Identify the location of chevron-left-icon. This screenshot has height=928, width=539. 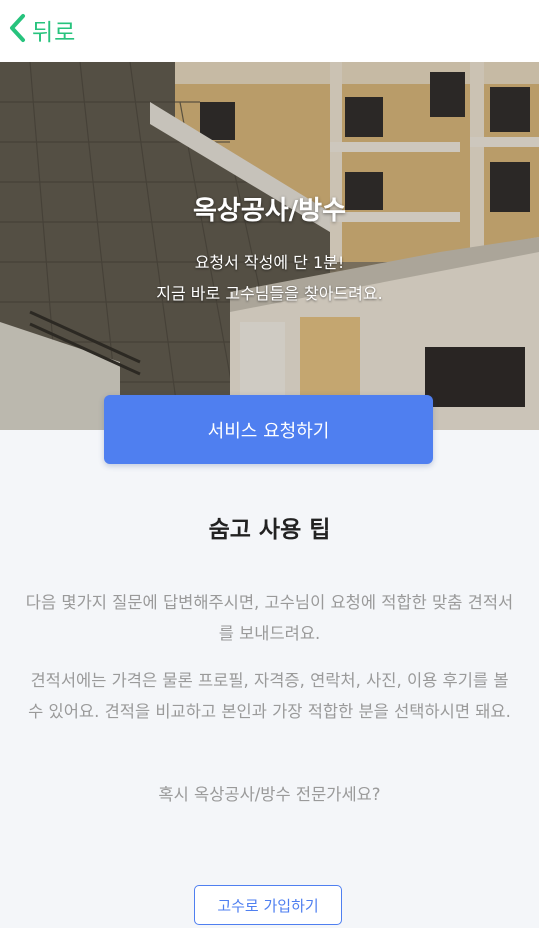
(17, 30).